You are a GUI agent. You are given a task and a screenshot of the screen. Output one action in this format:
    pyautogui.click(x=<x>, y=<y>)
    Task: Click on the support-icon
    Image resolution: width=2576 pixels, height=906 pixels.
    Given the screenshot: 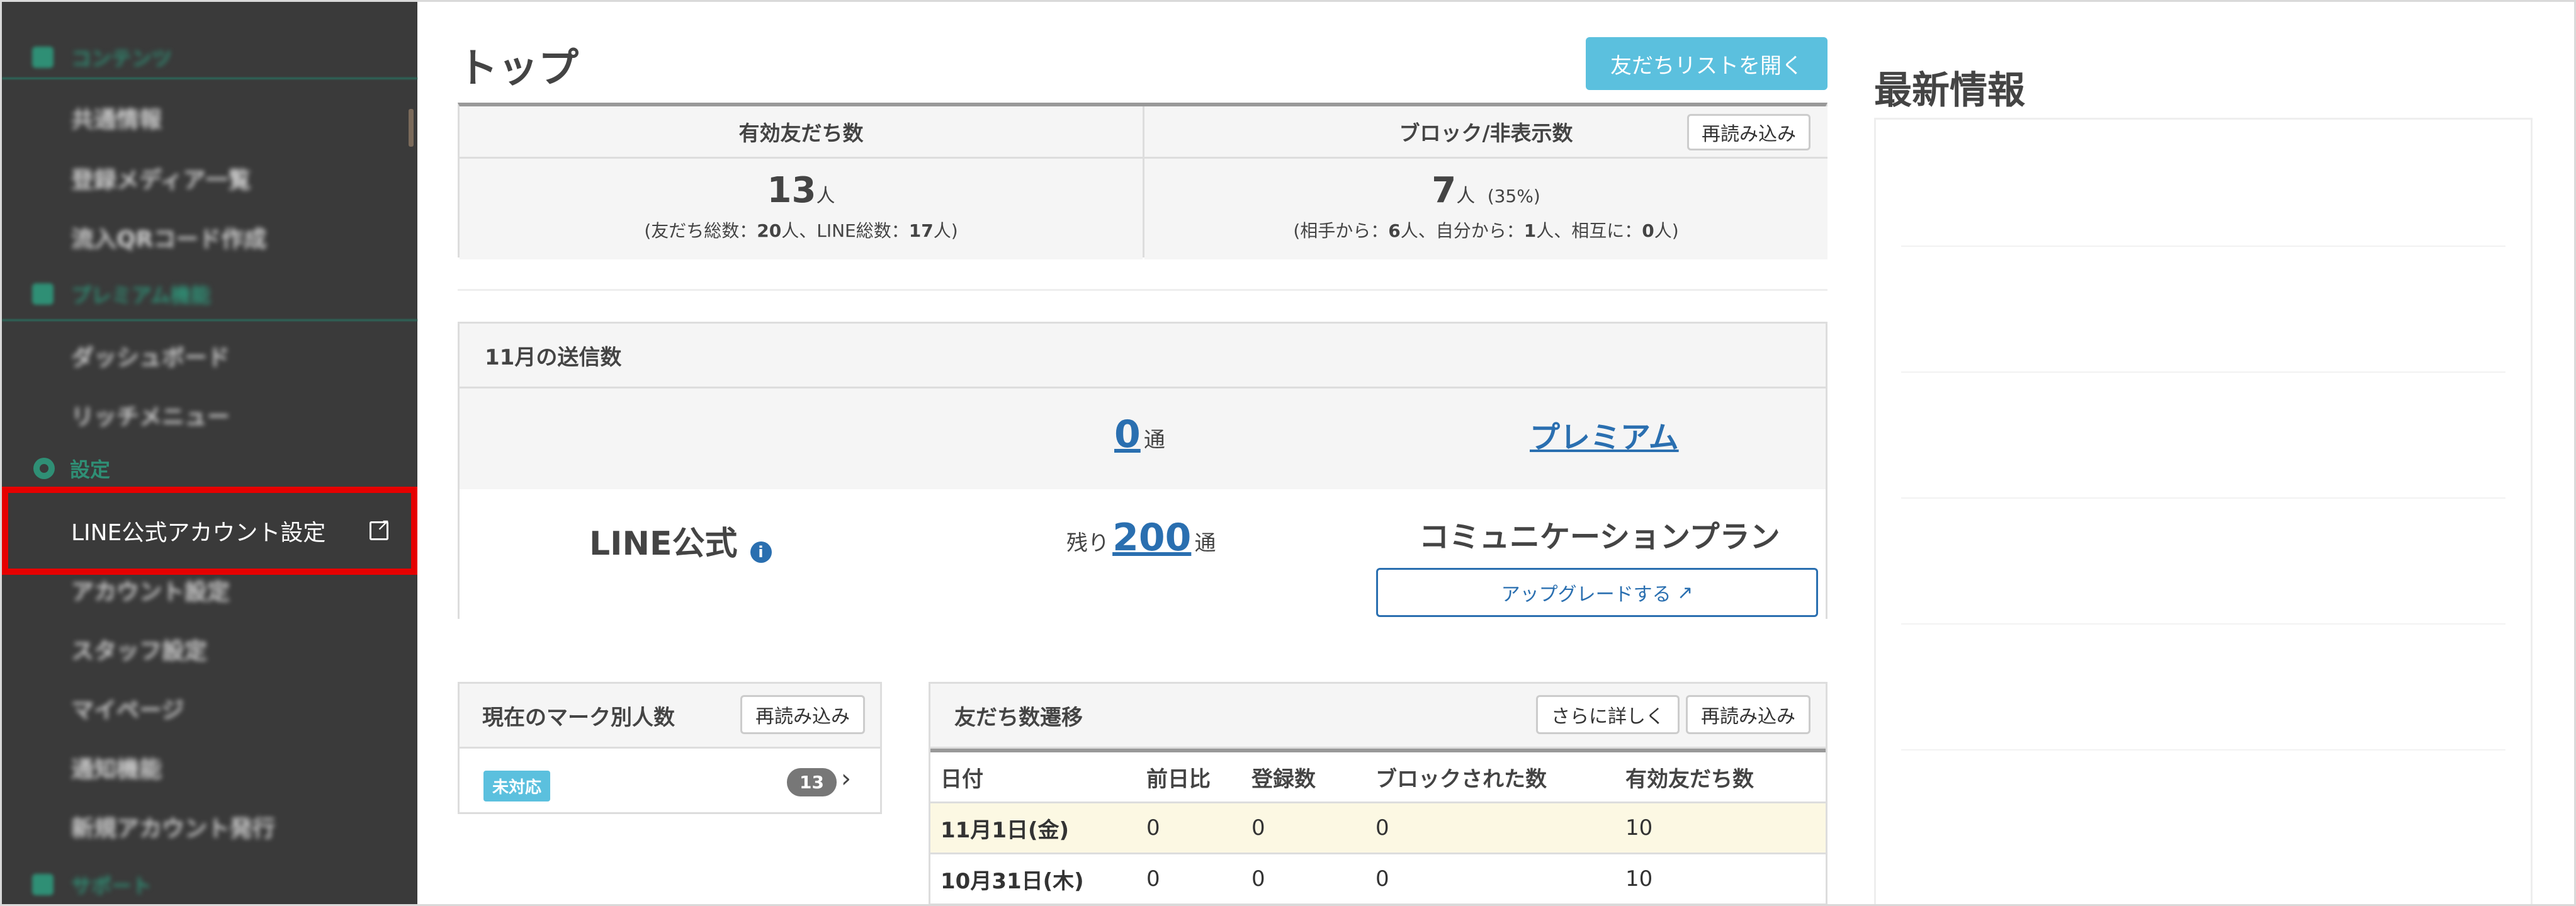 What is the action you would take?
    pyautogui.click(x=43, y=884)
    